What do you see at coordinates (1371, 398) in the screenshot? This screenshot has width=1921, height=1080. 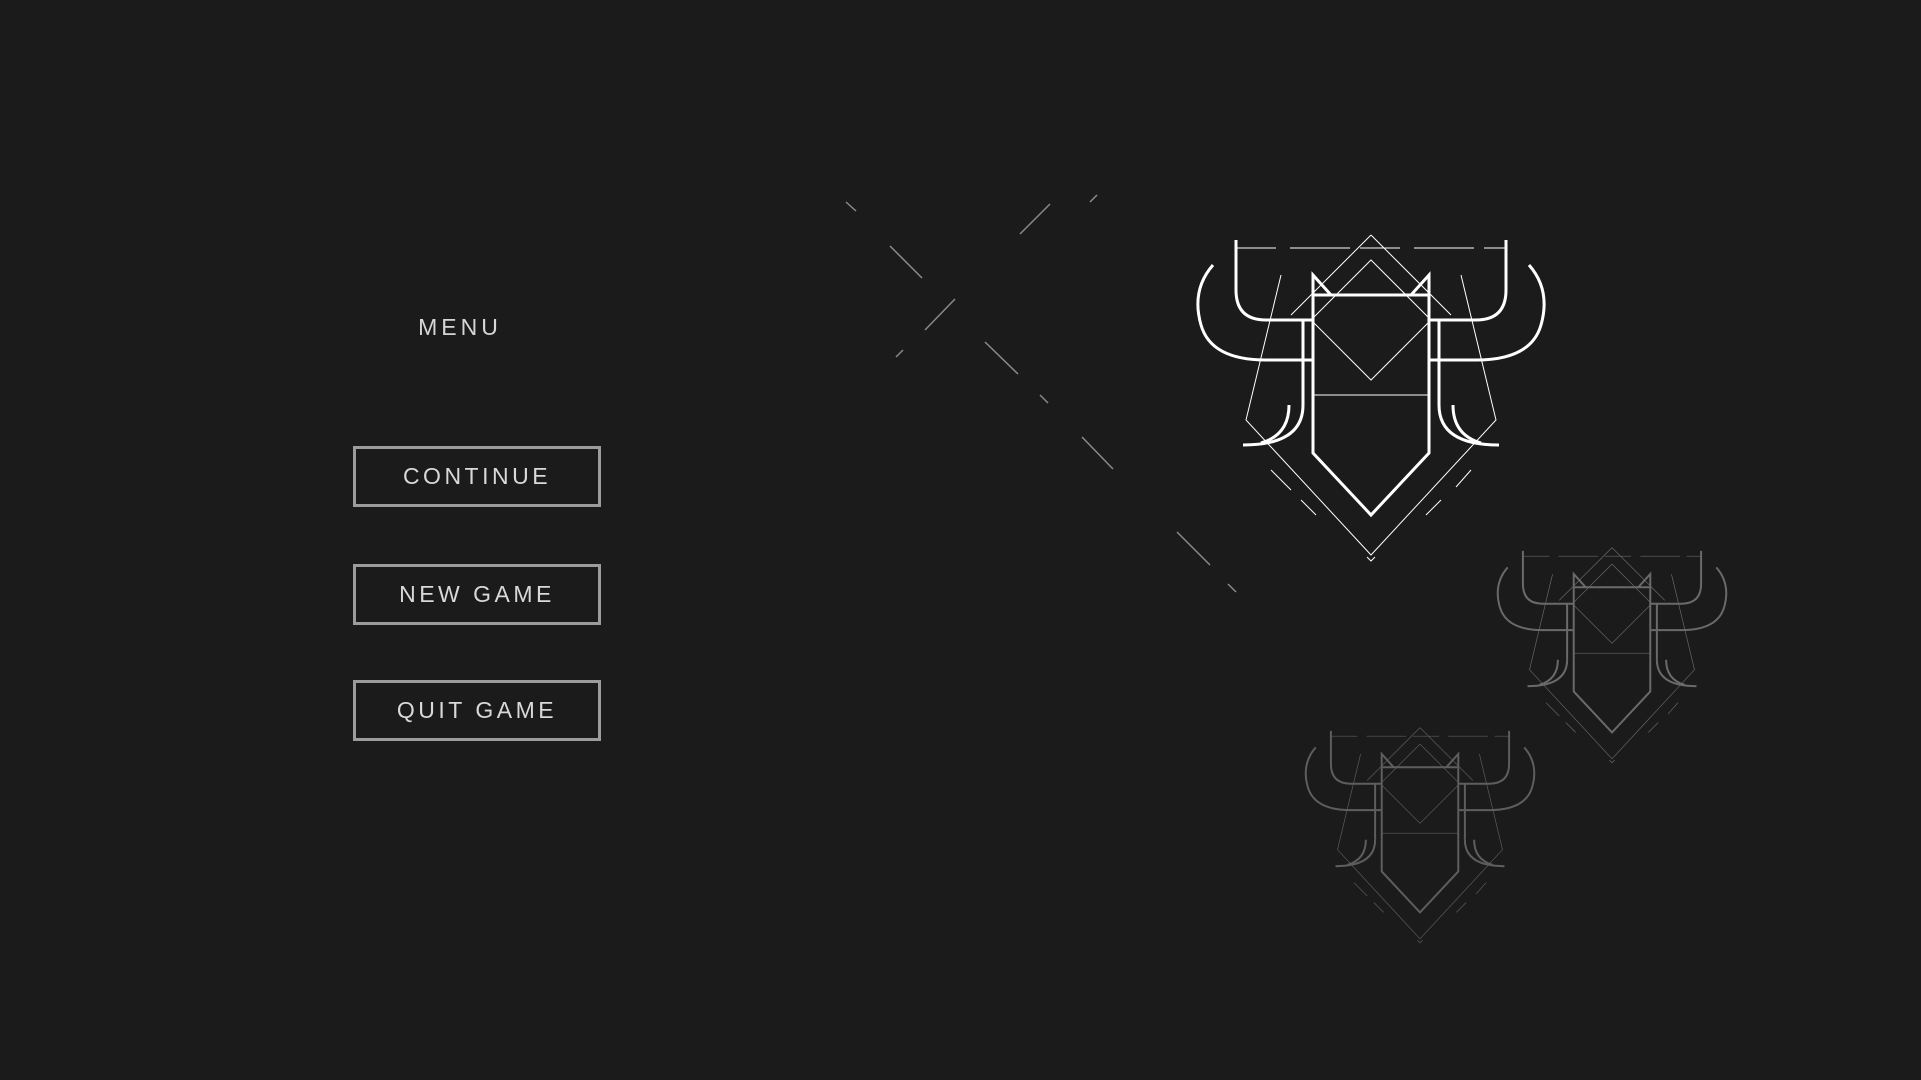 I see `bull-head-emblem-icon` at bounding box center [1371, 398].